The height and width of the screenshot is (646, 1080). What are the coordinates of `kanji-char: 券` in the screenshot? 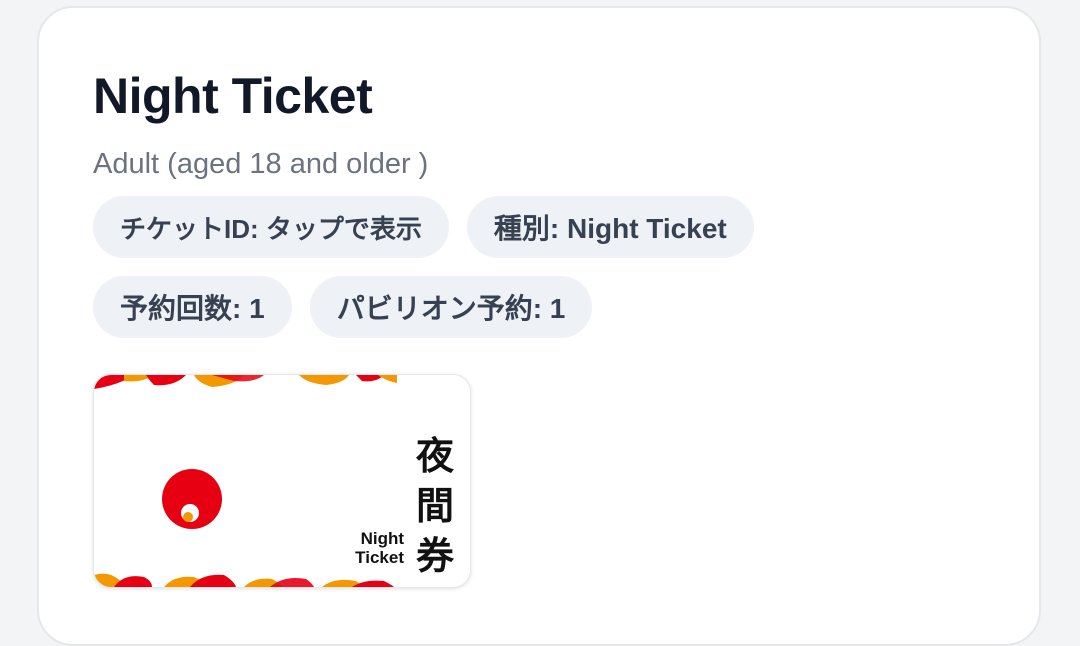 It's located at (434, 556).